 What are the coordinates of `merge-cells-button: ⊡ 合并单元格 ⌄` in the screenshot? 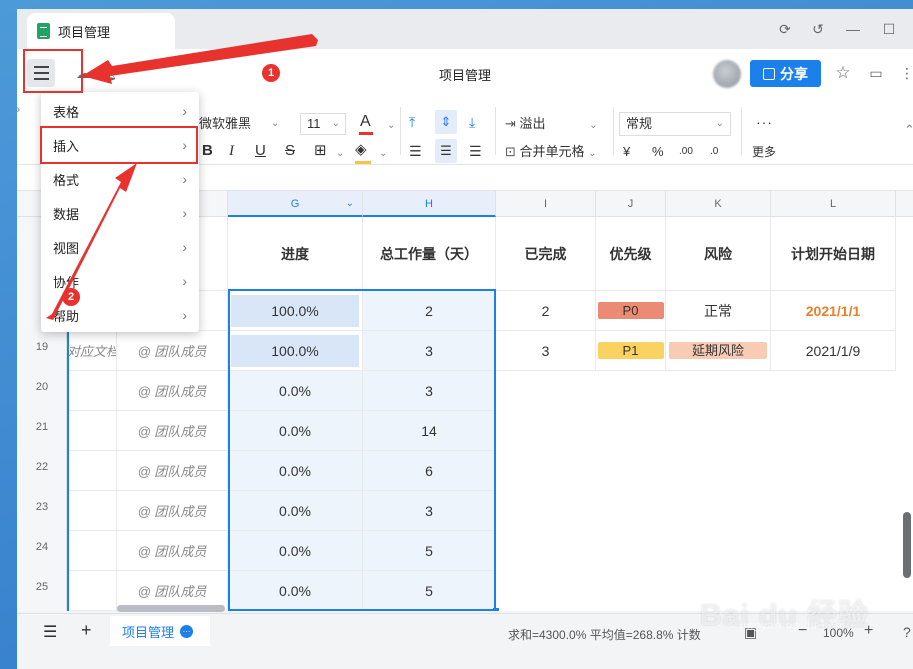 It's located at (551, 153).